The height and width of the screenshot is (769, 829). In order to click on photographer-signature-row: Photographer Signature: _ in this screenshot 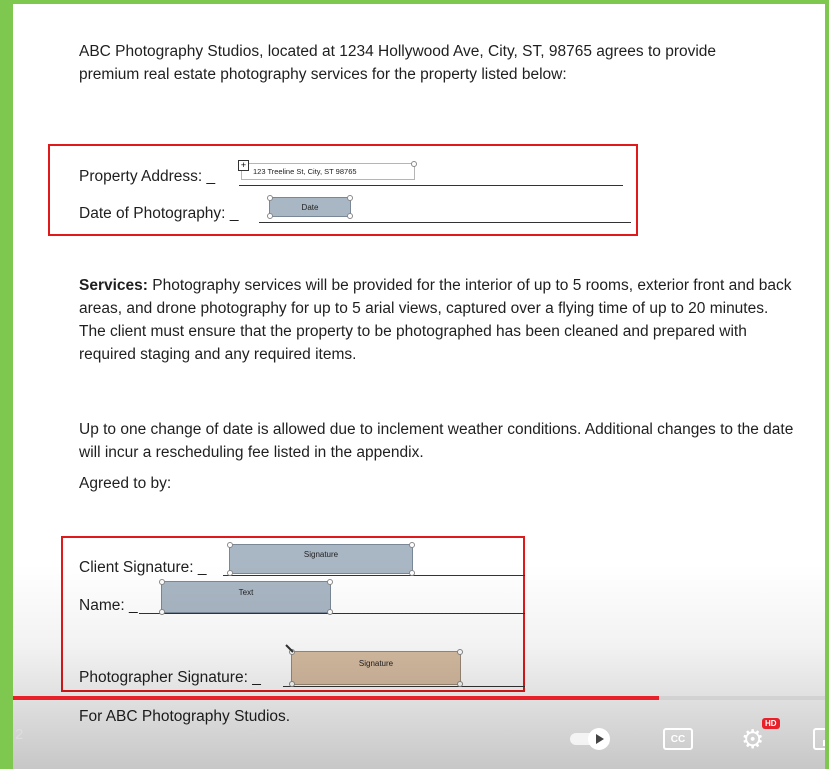, I will do `click(170, 678)`.